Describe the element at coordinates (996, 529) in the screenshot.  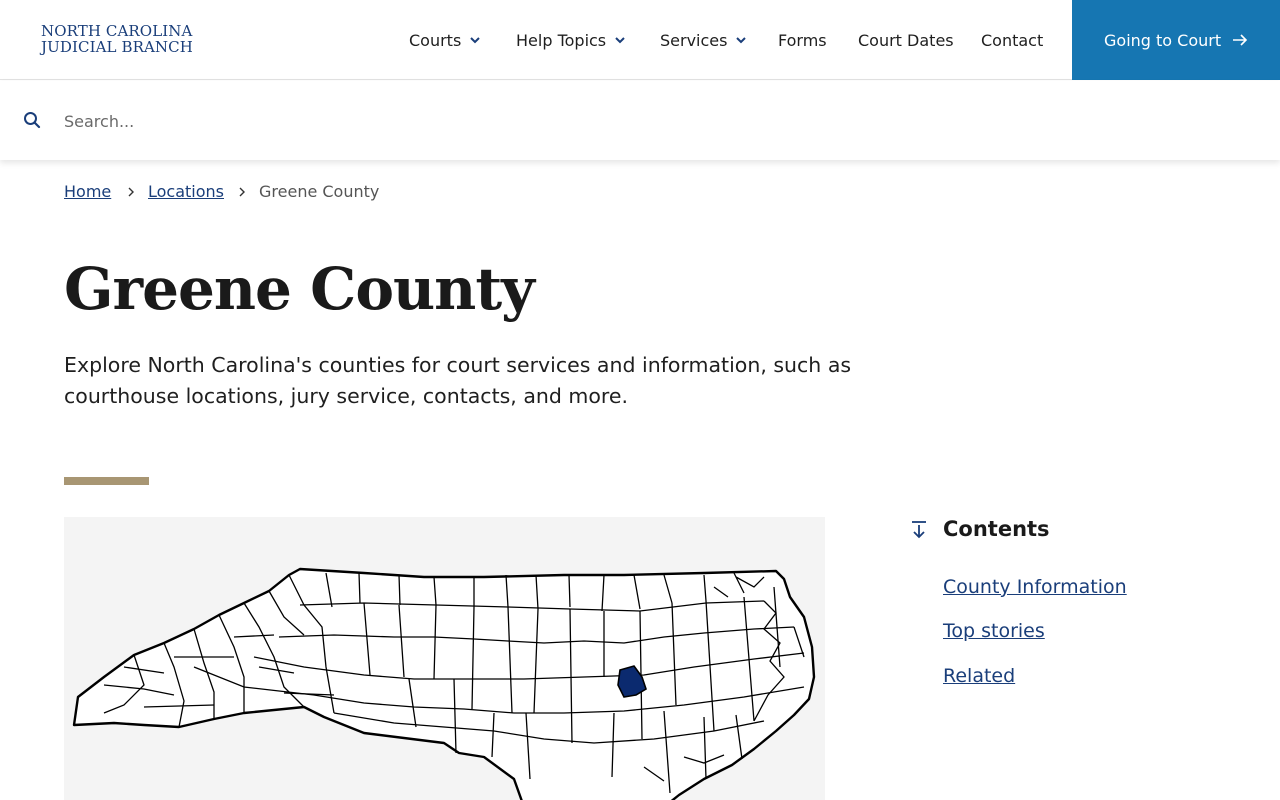
I see `contents-title: Contents` at that location.